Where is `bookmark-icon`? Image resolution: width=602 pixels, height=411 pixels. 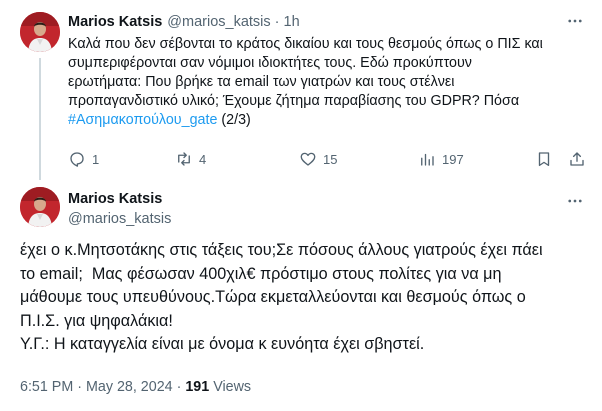
bookmark-icon is located at coordinates (544, 159).